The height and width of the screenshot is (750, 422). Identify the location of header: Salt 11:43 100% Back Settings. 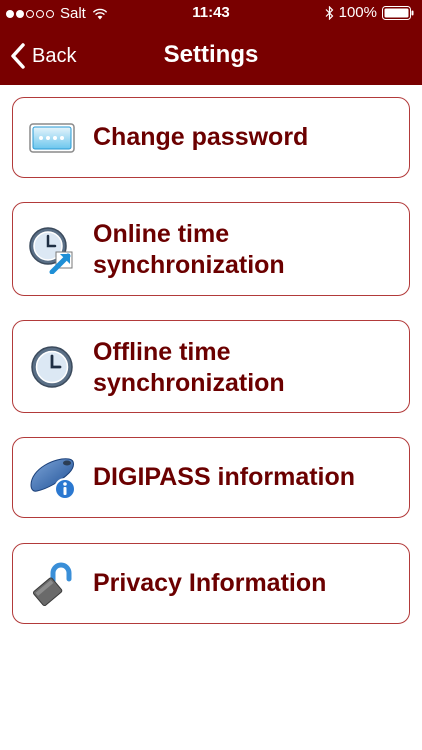
(211, 42).